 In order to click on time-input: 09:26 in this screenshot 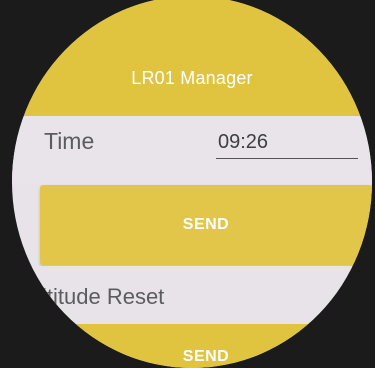, I will do `click(287, 145)`.